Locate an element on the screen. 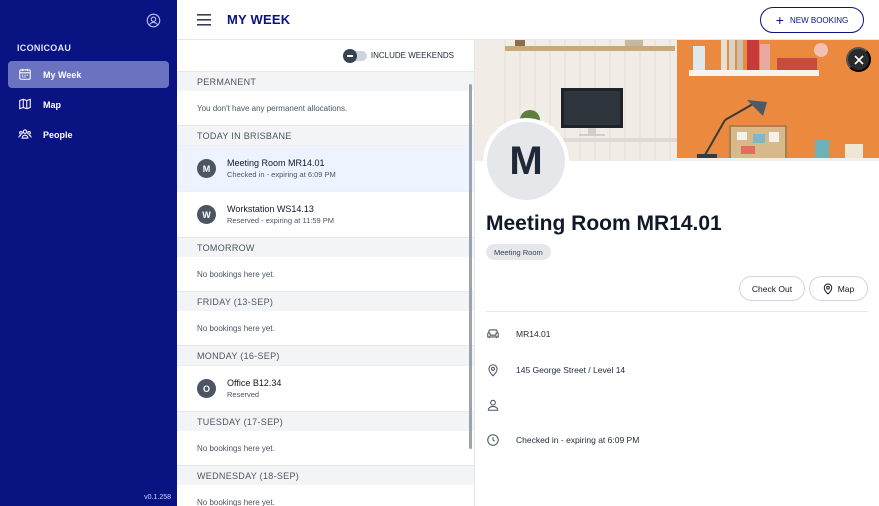 This screenshot has width=879, height=506. close-icon is located at coordinates (858, 59).